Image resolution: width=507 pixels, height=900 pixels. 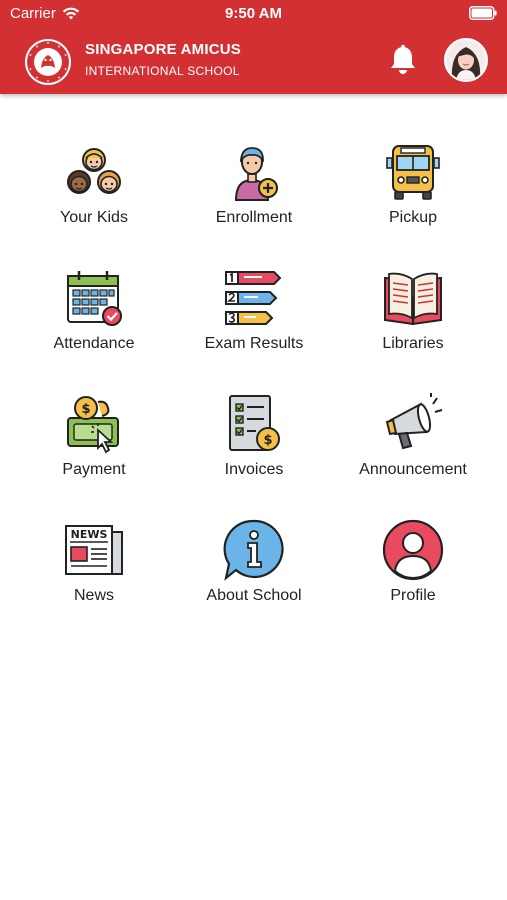 I want to click on menu-label: Payment, so click(x=94, y=469).